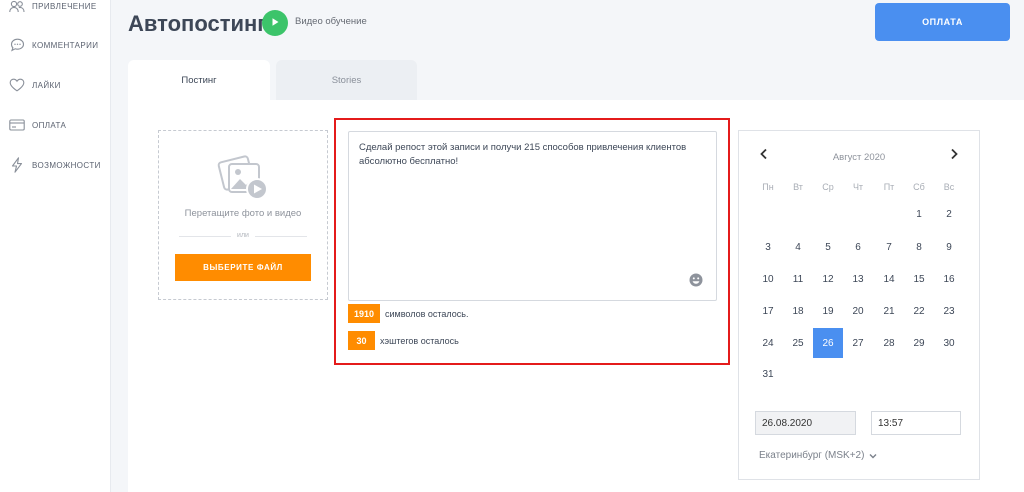  Describe the element at coordinates (889, 279) in the screenshot. I see `calendar-day: 14` at that location.